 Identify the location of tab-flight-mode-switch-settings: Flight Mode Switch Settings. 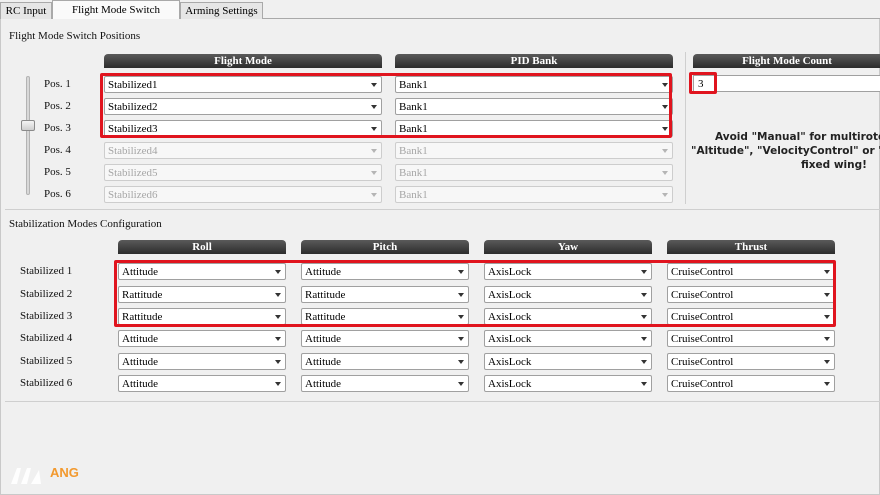
(116, 17).